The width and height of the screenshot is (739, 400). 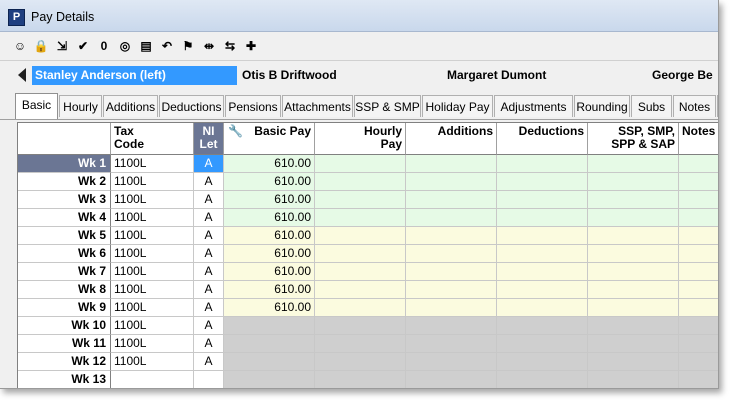 What do you see at coordinates (41, 46) in the screenshot?
I see `lock-icon-button: 🔒` at bounding box center [41, 46].